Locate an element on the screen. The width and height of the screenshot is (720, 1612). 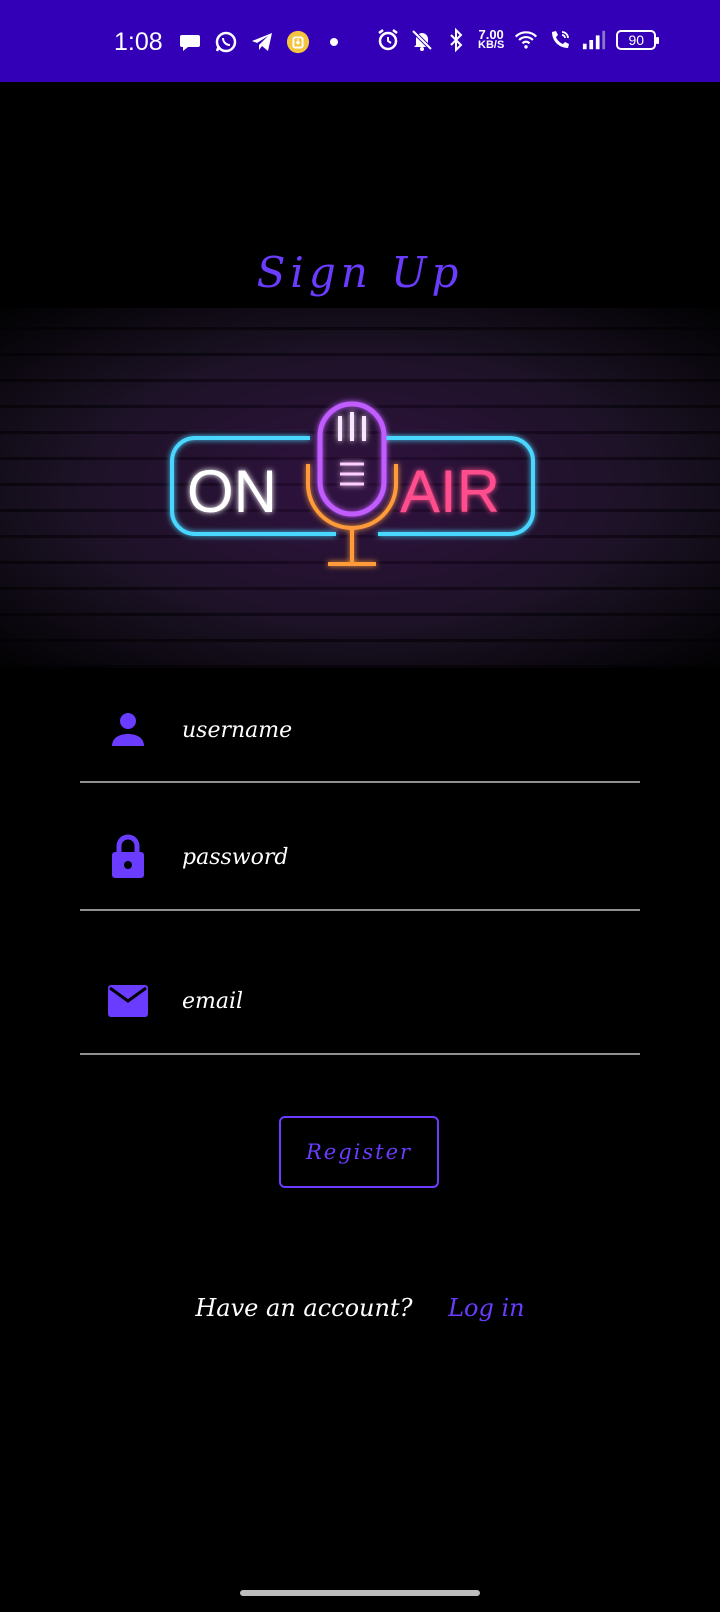
net-speed: 7.00 KB/S is located at coordinates (491, 39).